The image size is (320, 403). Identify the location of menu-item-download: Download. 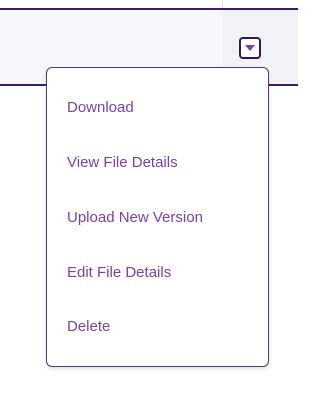
(100, 108).